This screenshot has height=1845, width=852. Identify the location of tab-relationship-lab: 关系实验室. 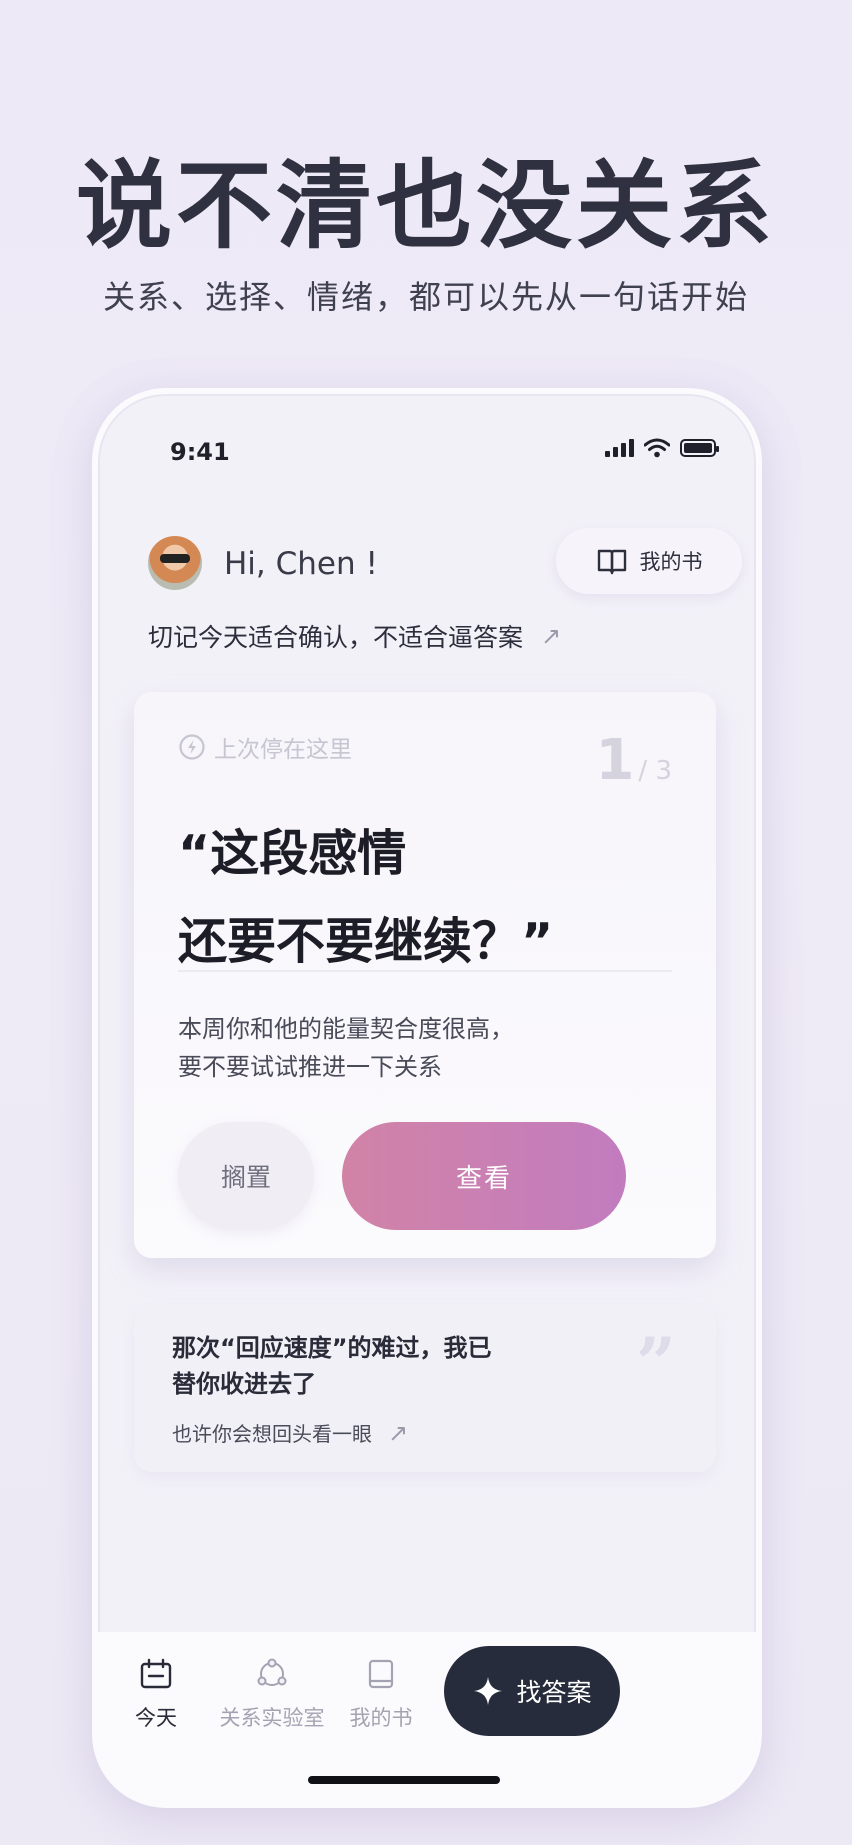
(272, 1695).